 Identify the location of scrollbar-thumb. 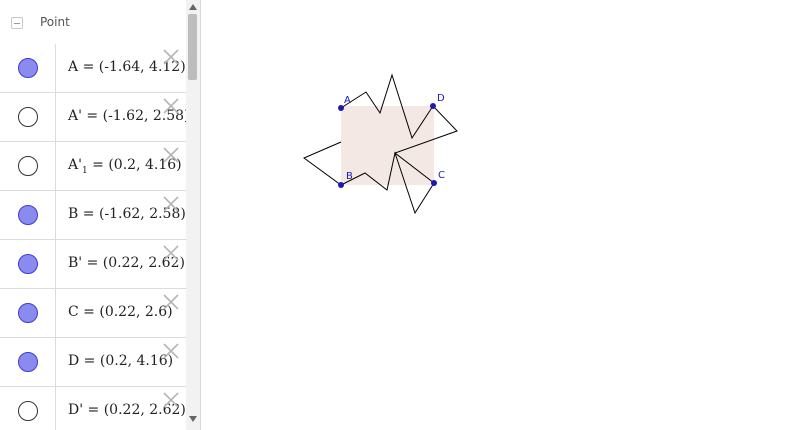
(192, 47).